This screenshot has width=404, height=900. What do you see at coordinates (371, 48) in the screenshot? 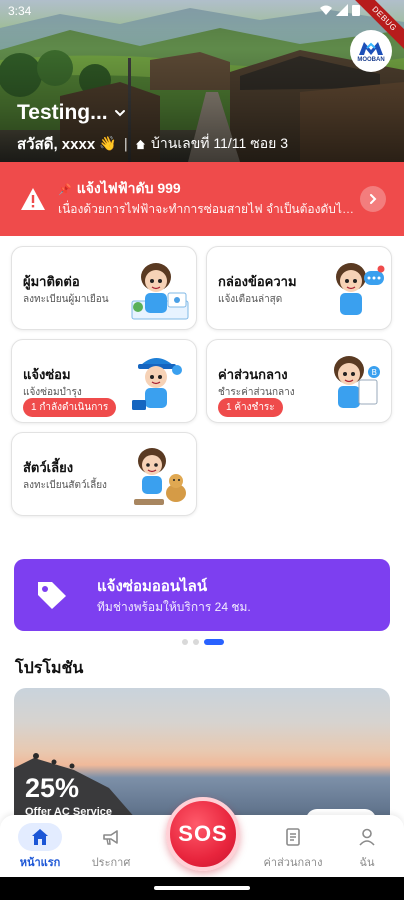
I see `mooban-logo-icon` at bounding box center [371, 48].